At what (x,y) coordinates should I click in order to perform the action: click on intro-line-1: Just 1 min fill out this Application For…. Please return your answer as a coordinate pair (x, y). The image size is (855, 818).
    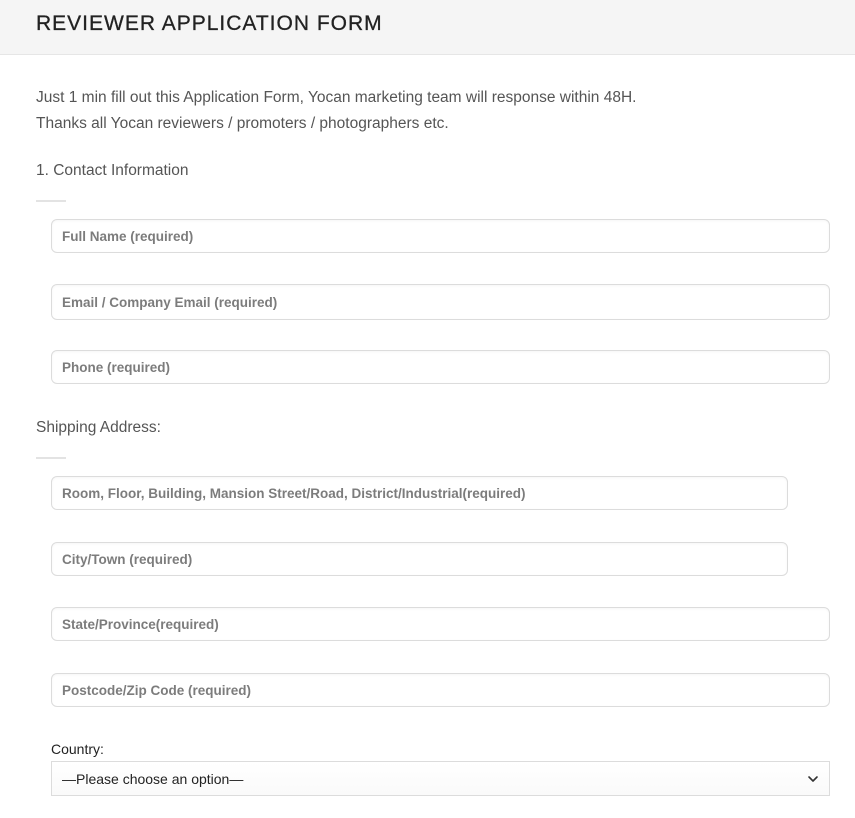
    Looking at the image, I should click on (336, 97).